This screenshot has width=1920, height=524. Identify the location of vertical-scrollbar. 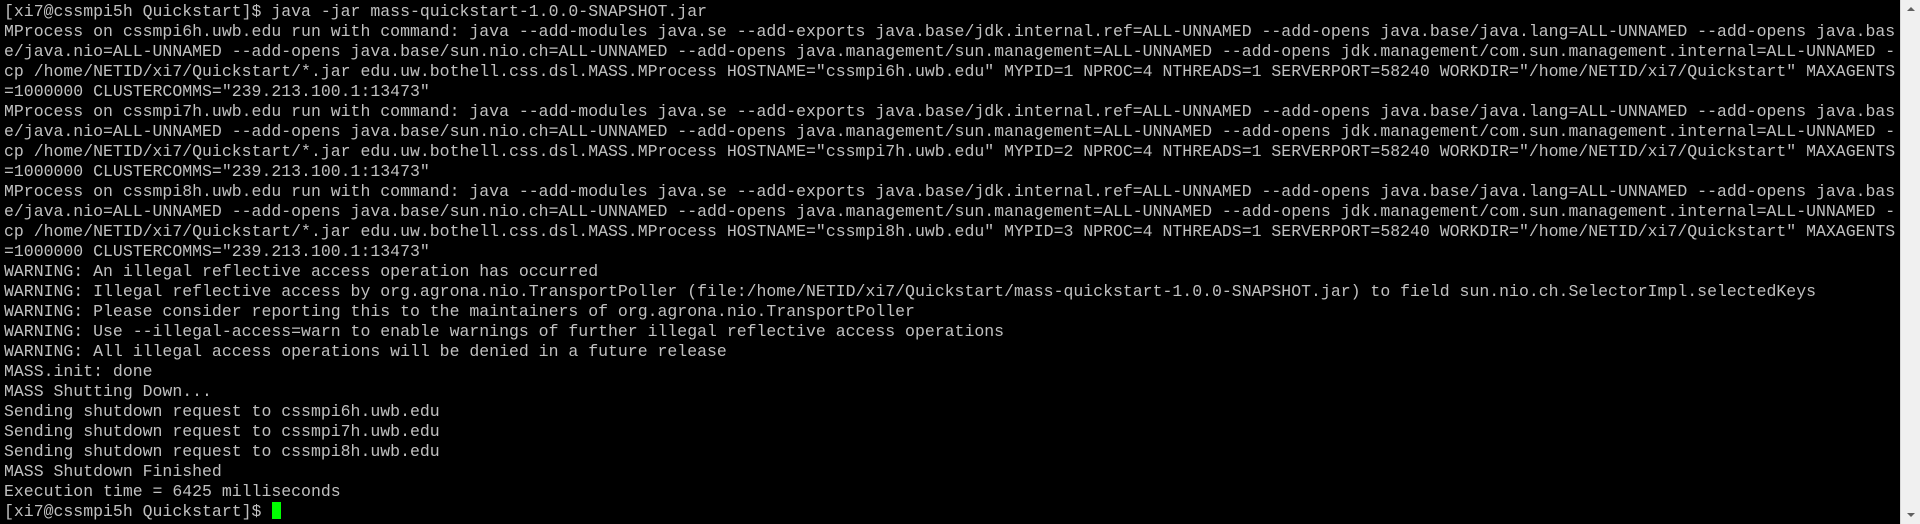
(1910, 262).